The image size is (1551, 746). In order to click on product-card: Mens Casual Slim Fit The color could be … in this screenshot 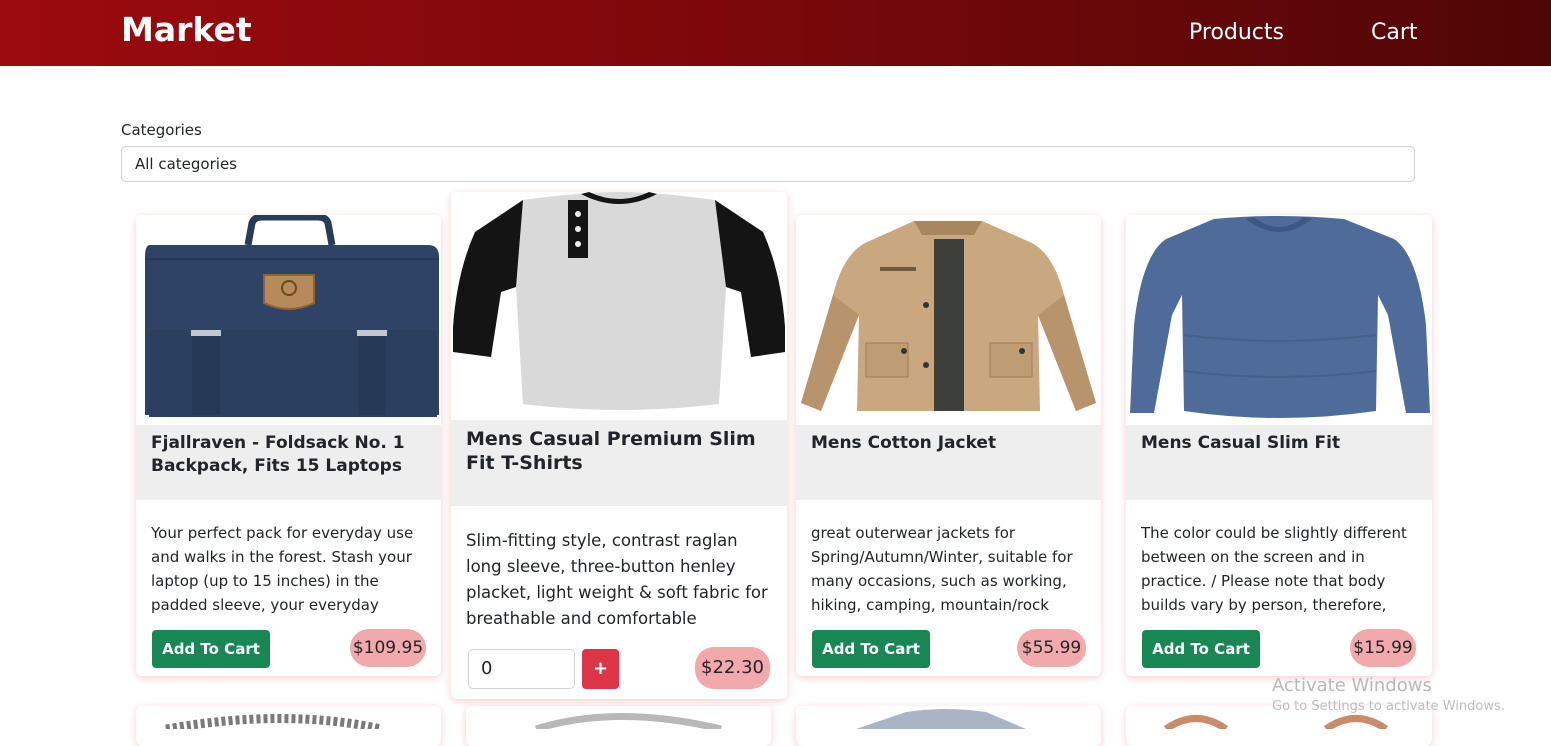, I will do `click(1279, 445)`.